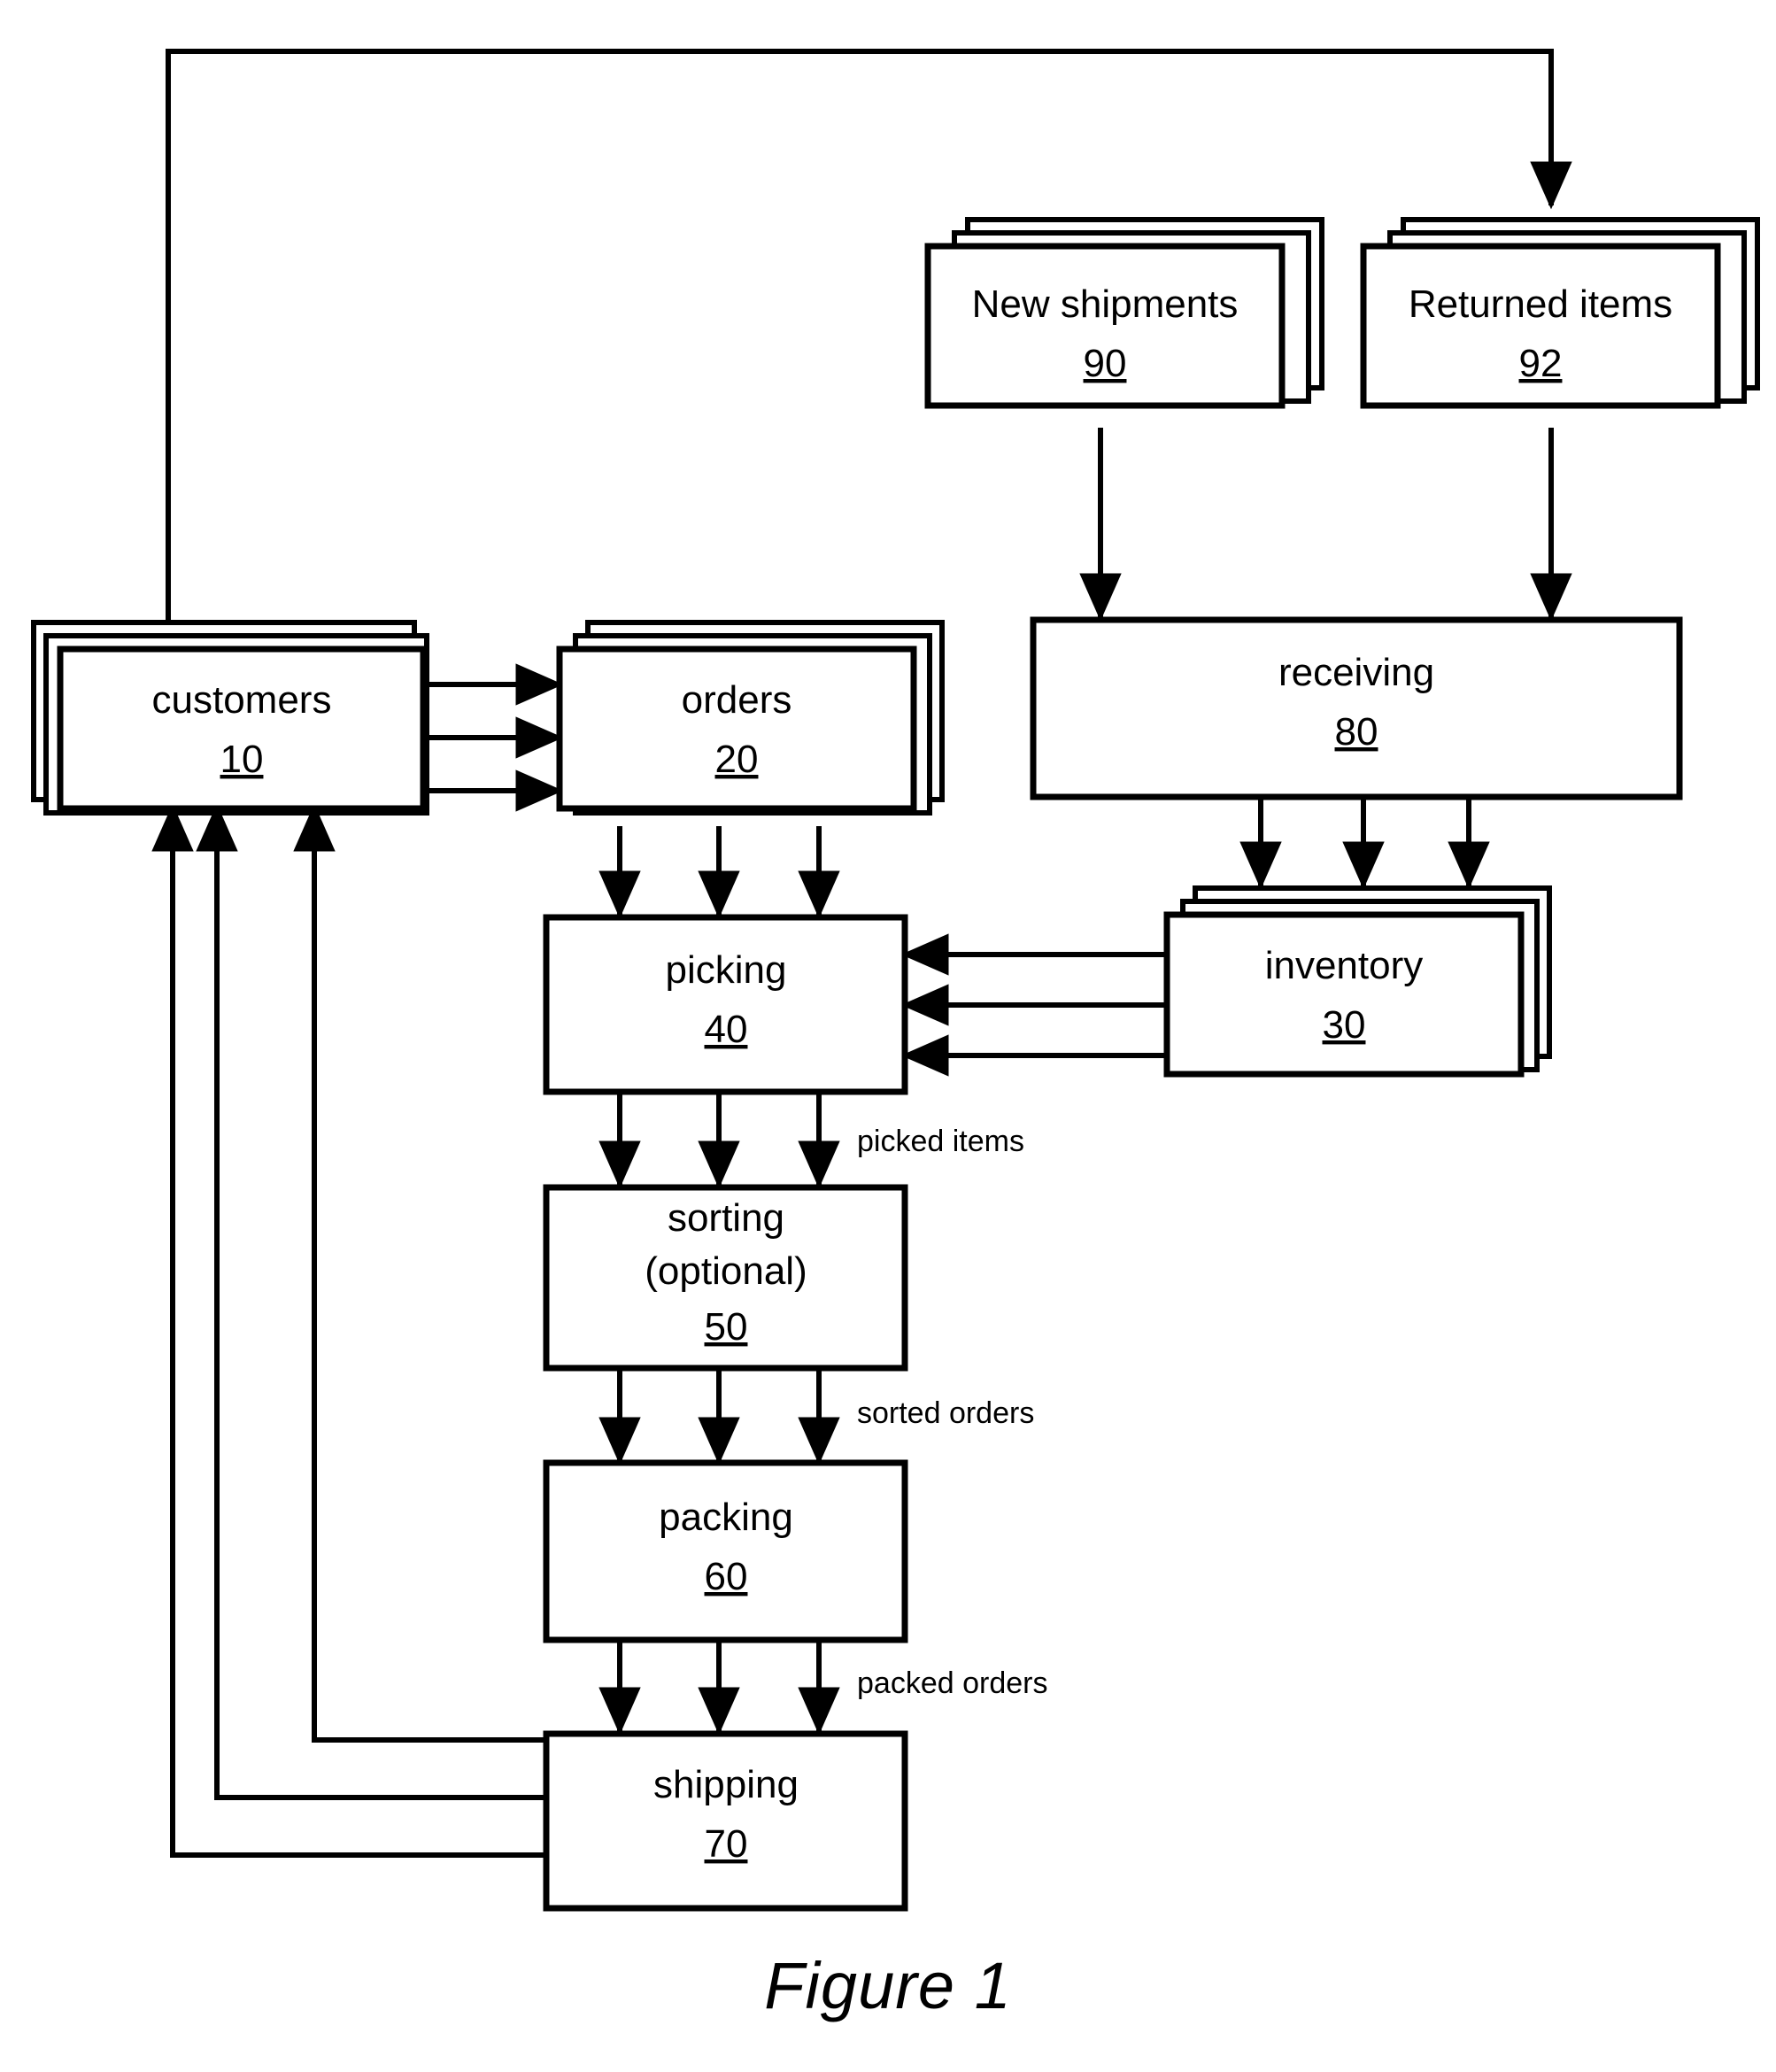  Describe the element at coordinates (726, 1844) in the screenshot. I see `node-shipping-ref: 70` at that location.